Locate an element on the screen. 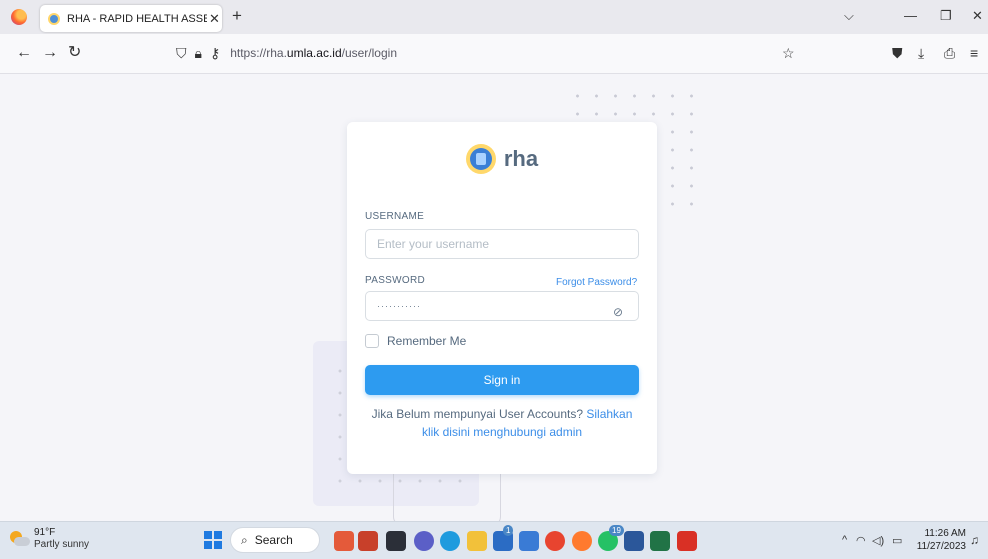  url-text: https://rha.umla.ac.id/user/login is located at coordinates (313, 53).